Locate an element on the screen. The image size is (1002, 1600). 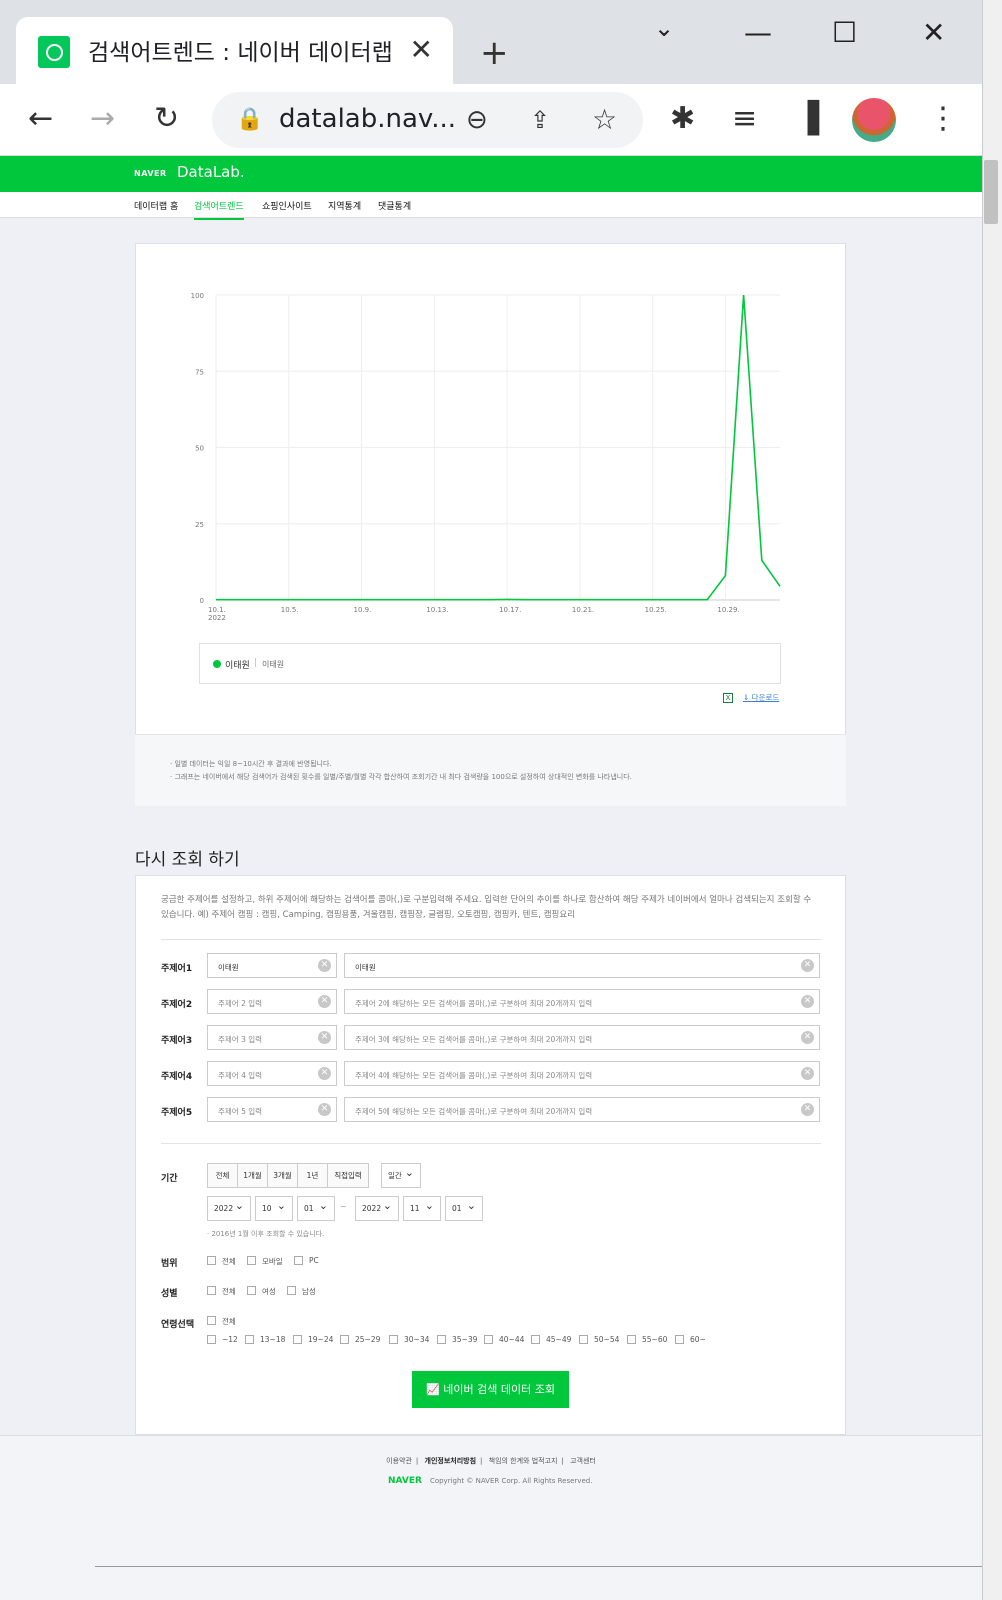
minimize-button: — is located at coordinates (758, 32).